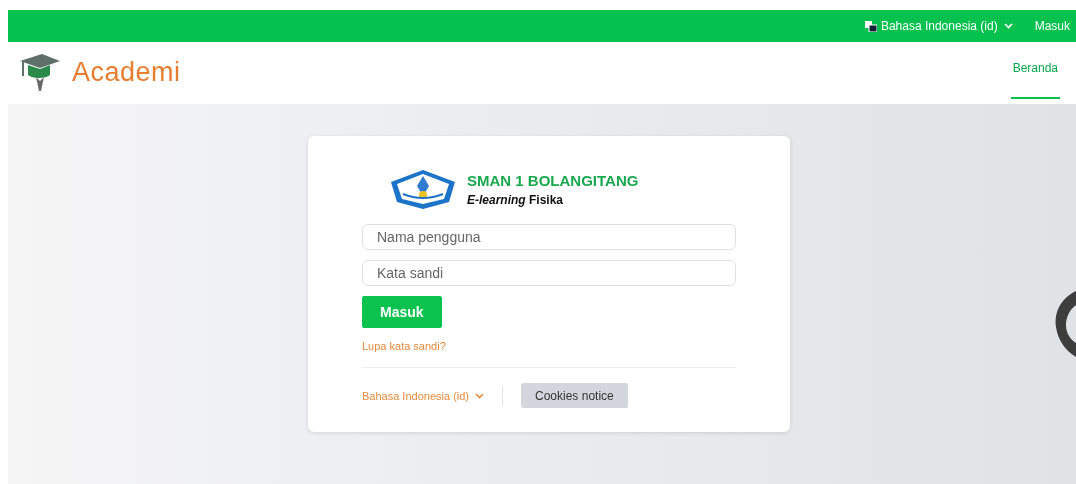 Image resolution: width=1076 pixels, height=484 pixels. Describe the element at coordinates (553, 180) in the screenshot. I see `school-name: SMAN 1 BOLANGITANG` at that location.